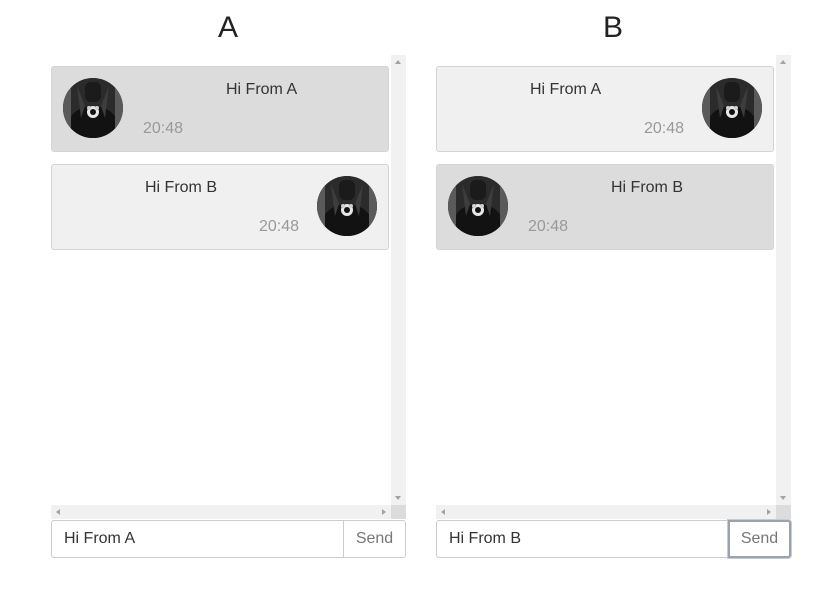  What do you see at coordinates (227, 27) in the screenshot?
I see `panel-title: A` at bounding box center [227, 27].